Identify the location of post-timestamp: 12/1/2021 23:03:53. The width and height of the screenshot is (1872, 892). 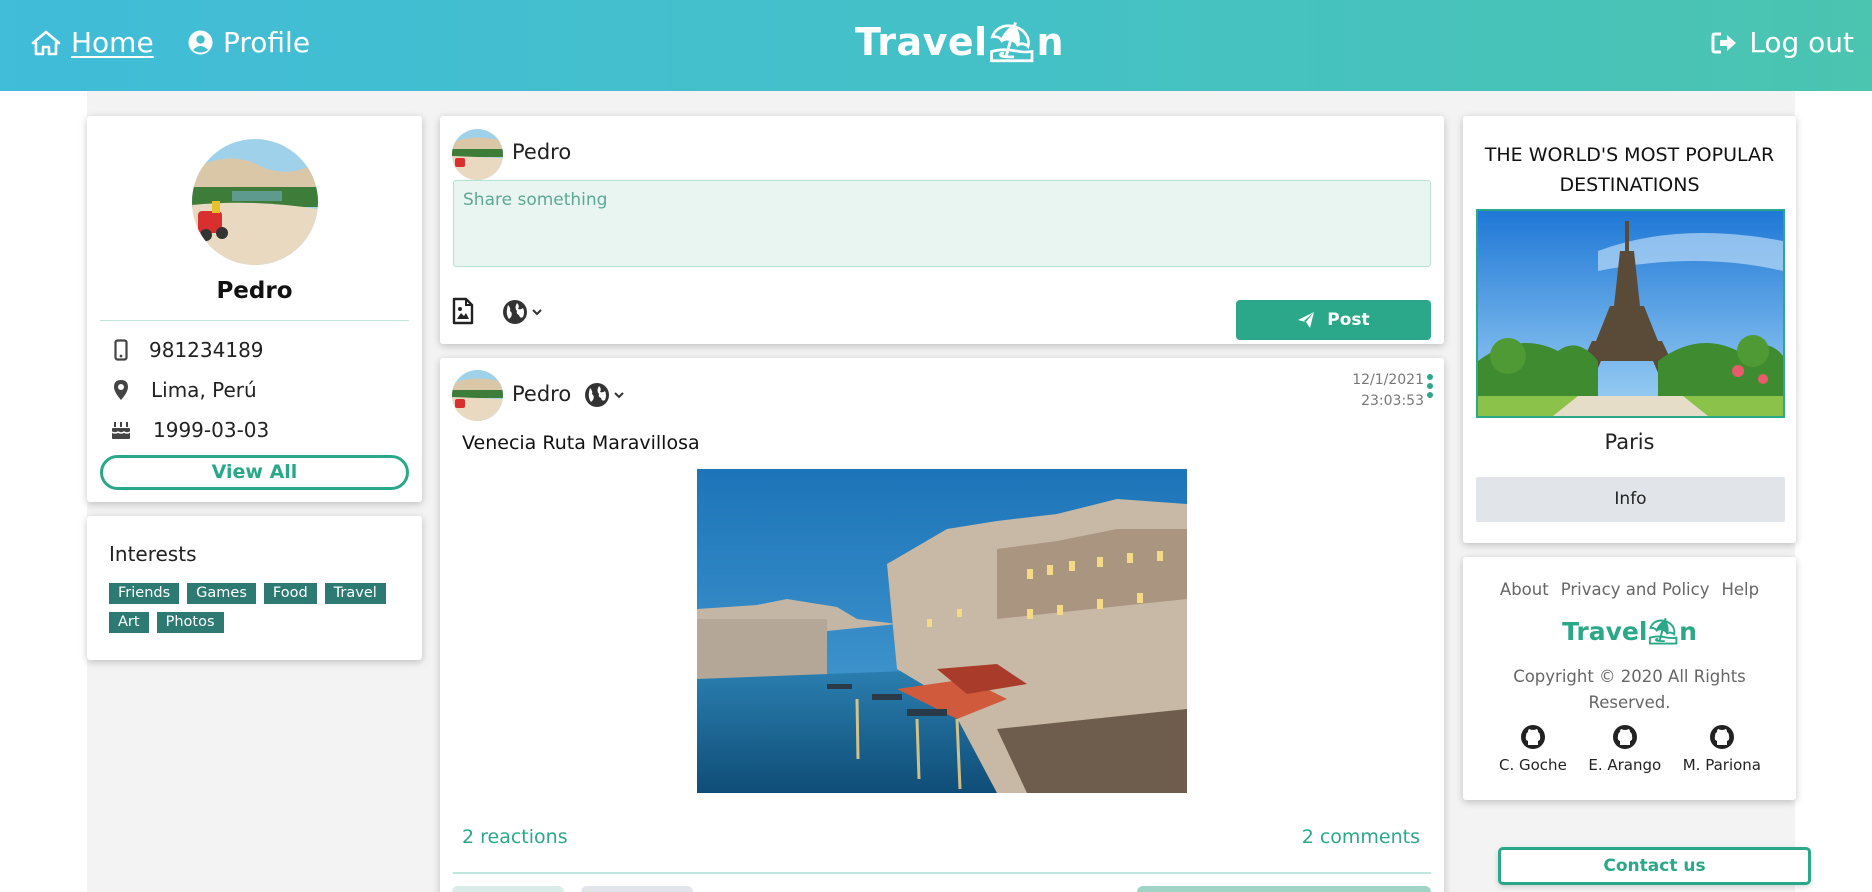
(1388, 391).